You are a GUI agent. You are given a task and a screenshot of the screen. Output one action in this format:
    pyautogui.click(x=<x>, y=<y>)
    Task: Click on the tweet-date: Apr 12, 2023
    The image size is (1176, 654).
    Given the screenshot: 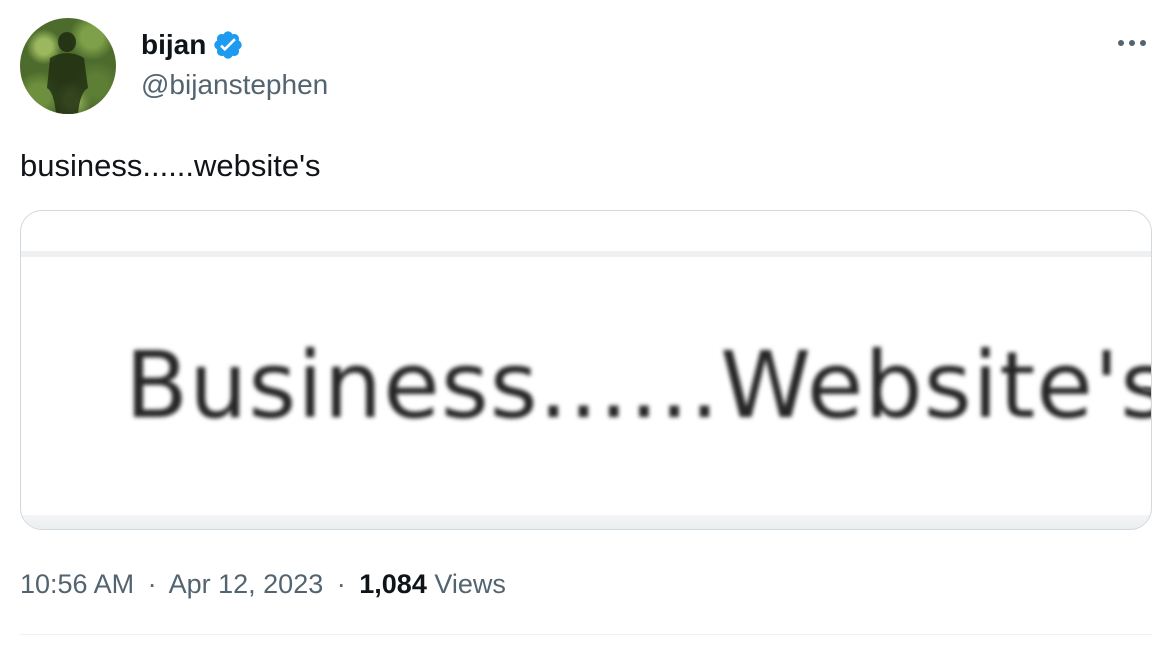 What is the action you would take?
    pyautogui.click(x=246, y=584)
    